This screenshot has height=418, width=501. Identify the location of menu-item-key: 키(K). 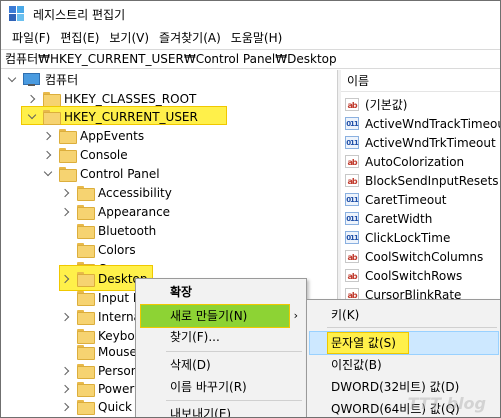
(333, 315).